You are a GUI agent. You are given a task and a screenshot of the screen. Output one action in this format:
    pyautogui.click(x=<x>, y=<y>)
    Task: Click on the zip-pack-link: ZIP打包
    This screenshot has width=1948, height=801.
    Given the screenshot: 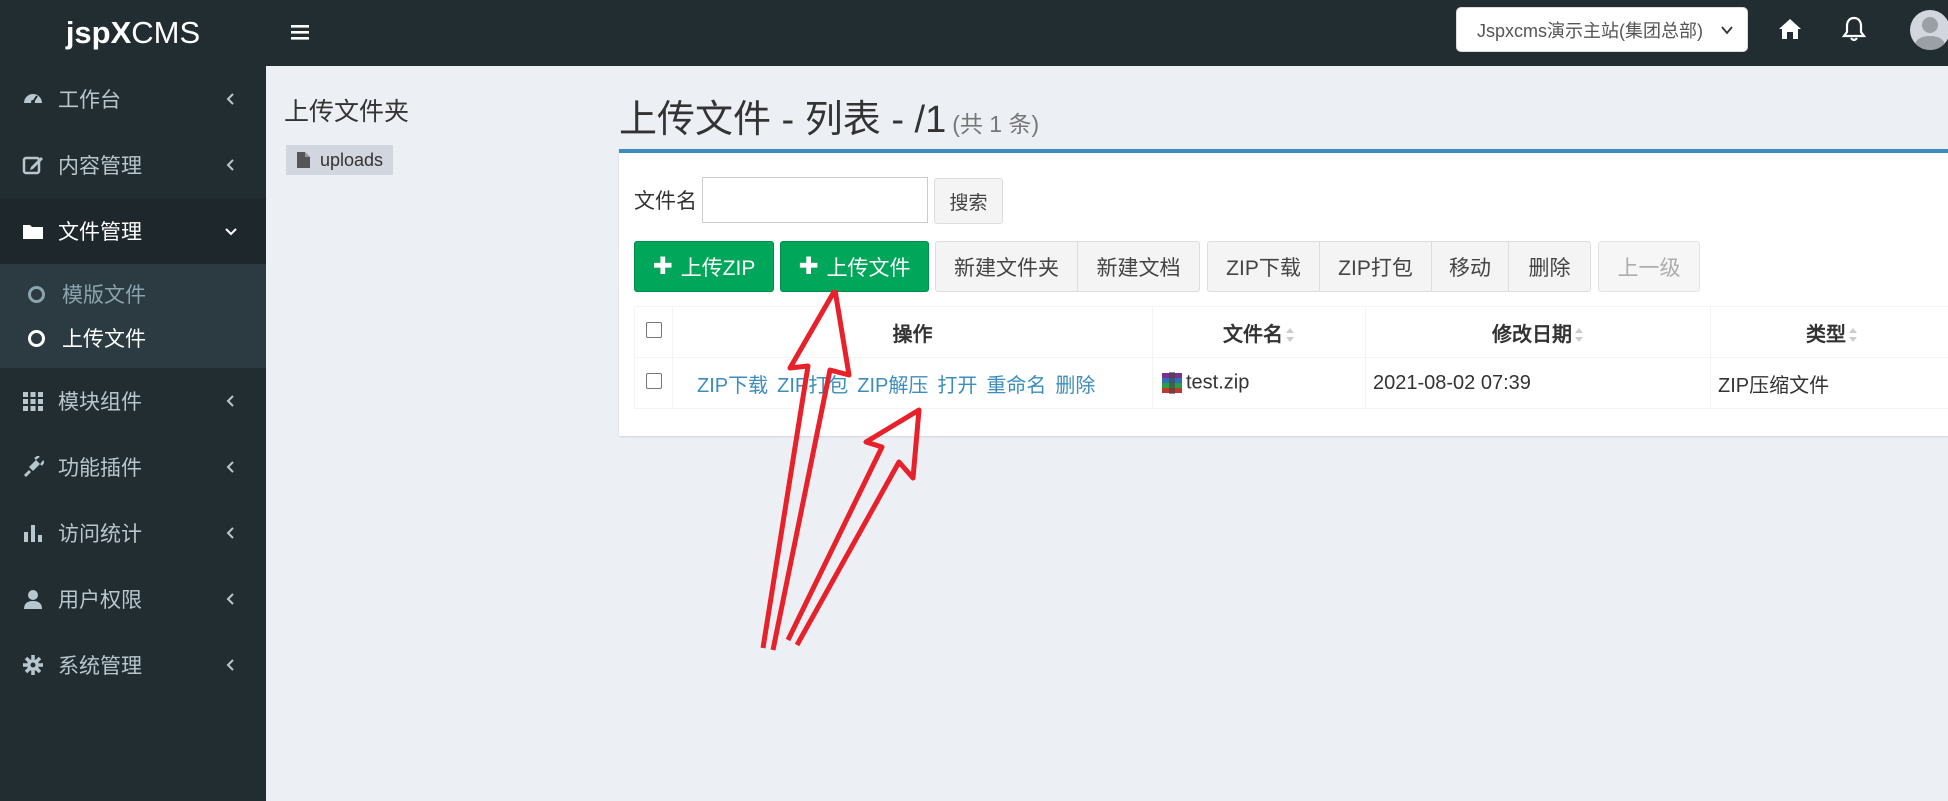 What is the action you would take?
    pyautogui.click(x=812, y=386)
    